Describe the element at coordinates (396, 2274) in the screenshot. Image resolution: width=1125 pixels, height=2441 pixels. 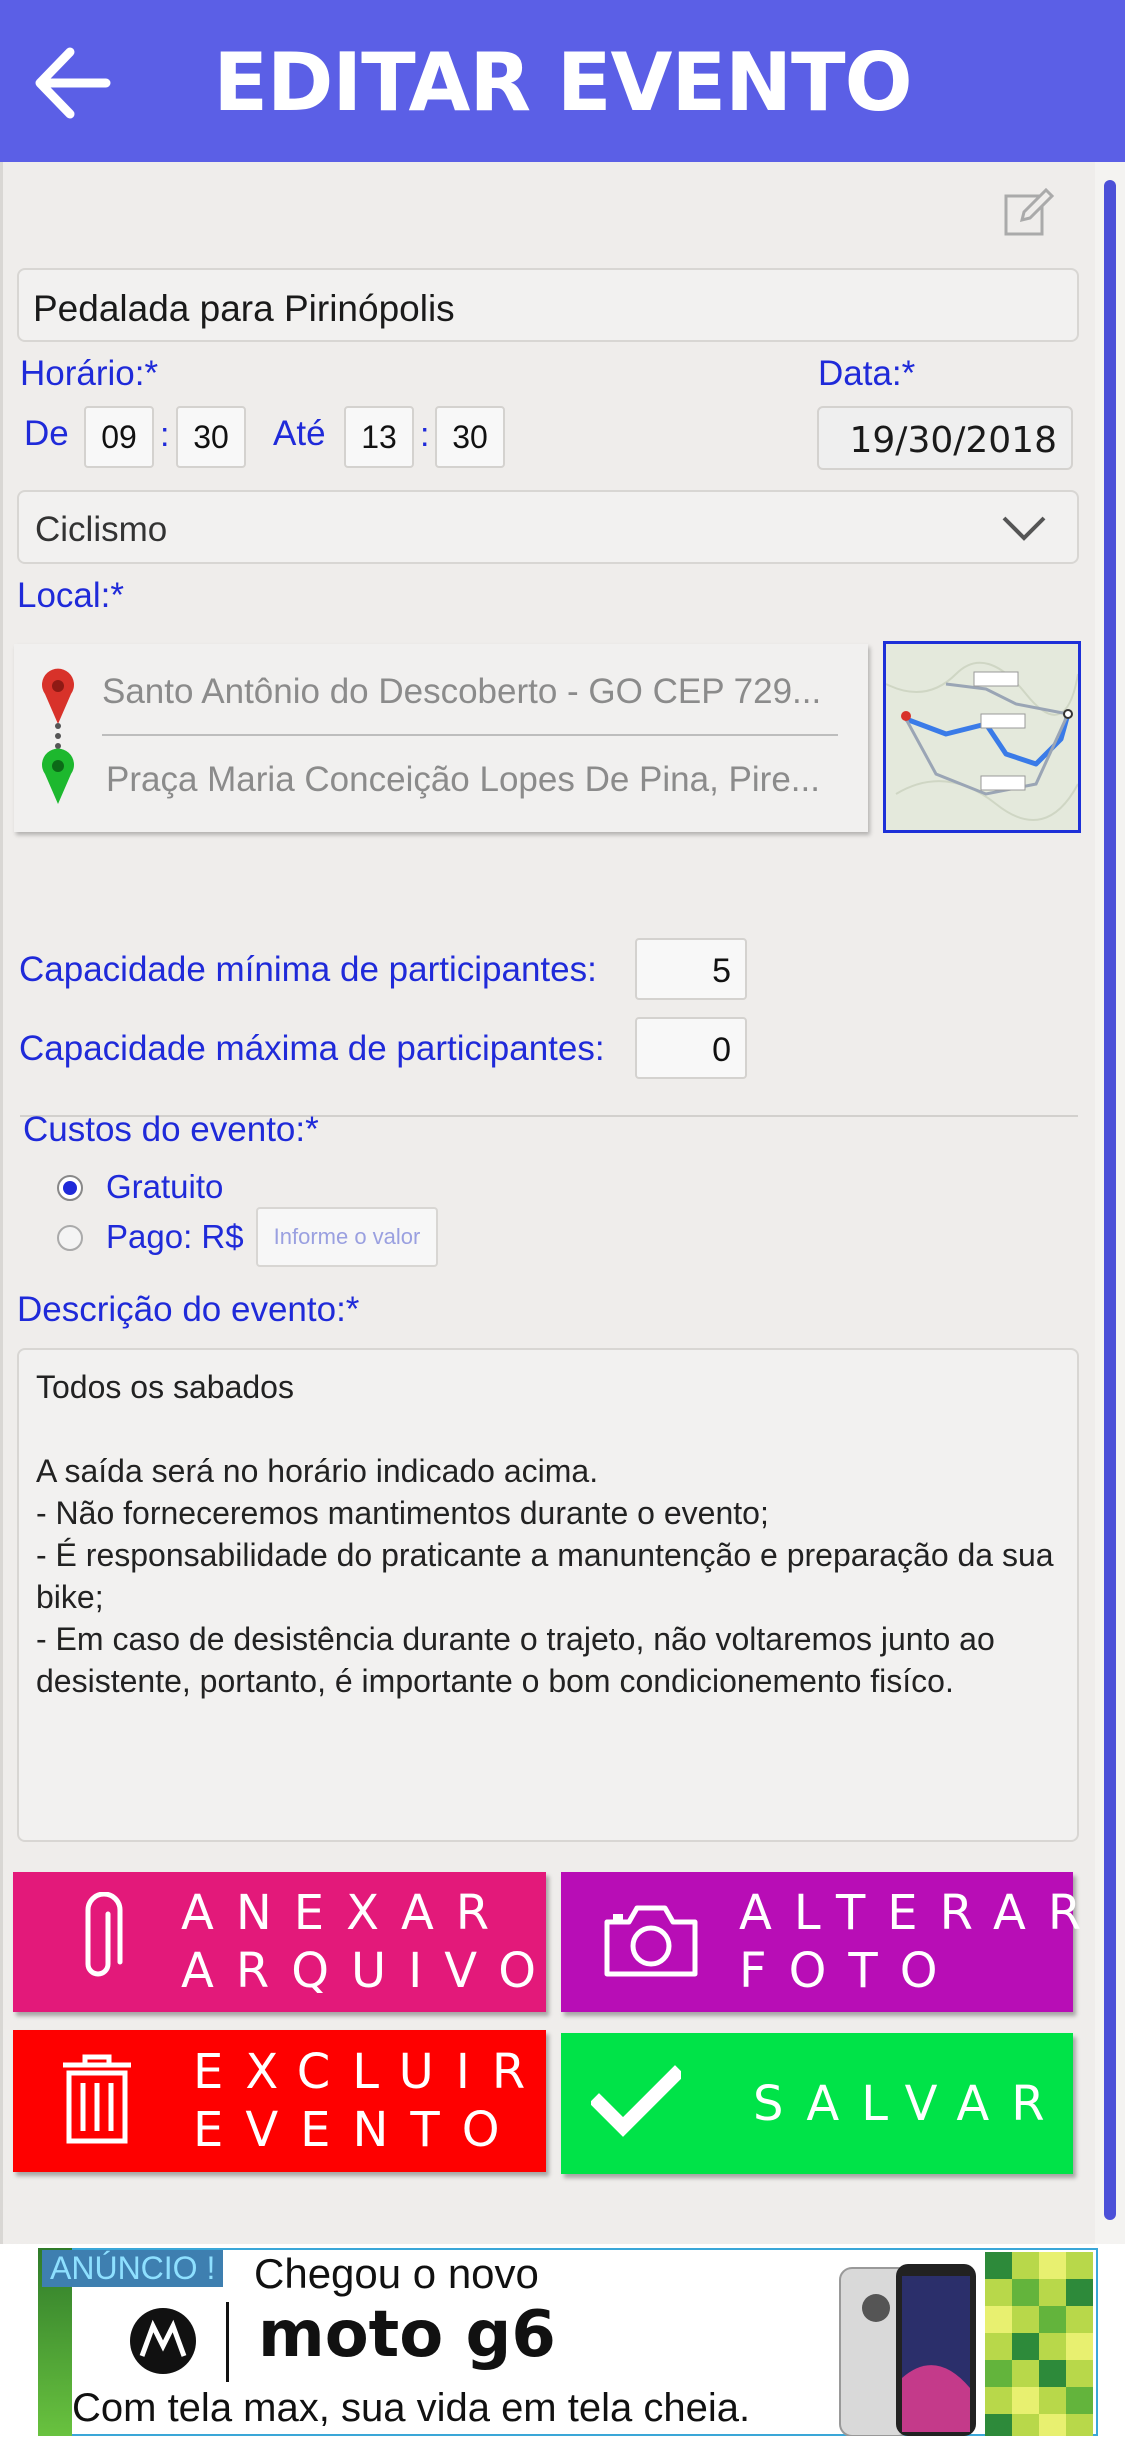
I see `ad-headline: Chegou o novo` at that location.